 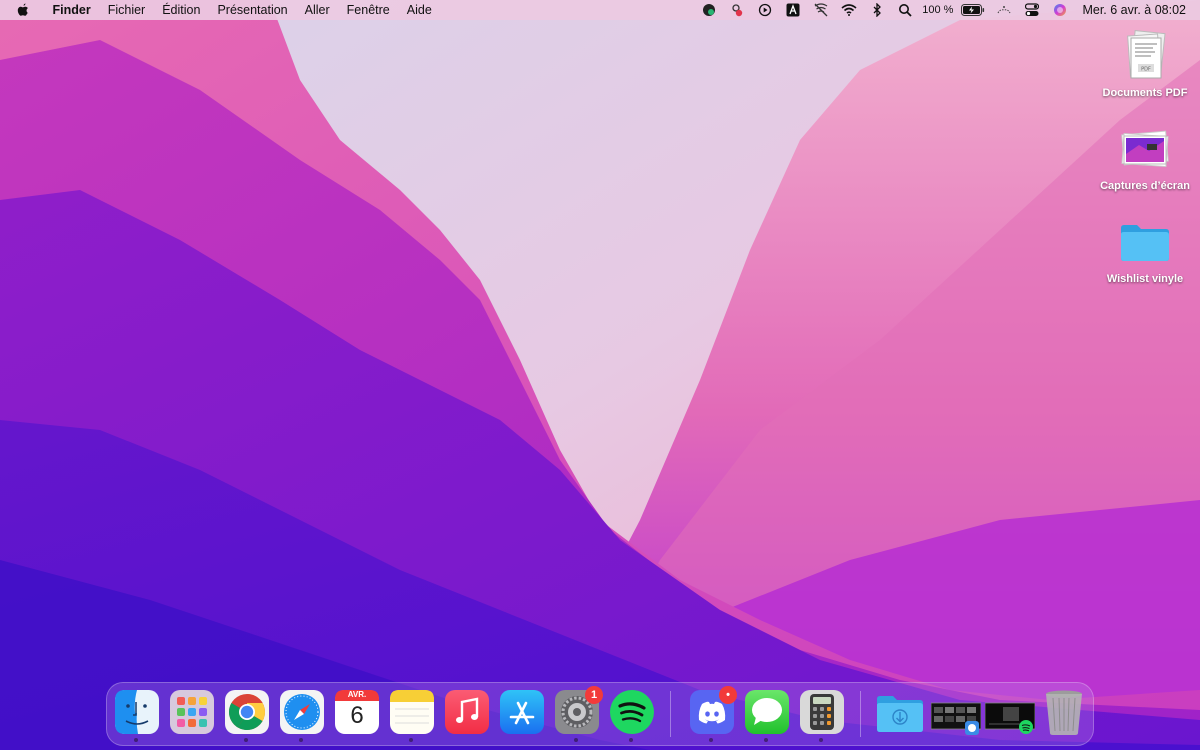 I want to click on dock-finder, so click(x=137, y=712).